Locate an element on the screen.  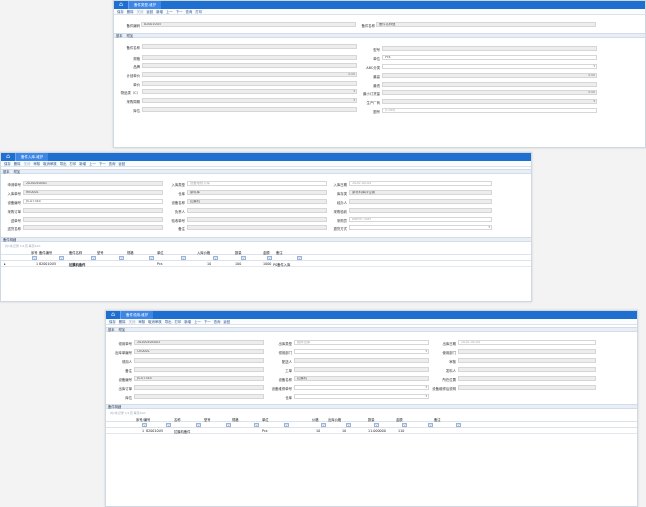
toolbar-next: 下一 is located at coordinates (102, 163).